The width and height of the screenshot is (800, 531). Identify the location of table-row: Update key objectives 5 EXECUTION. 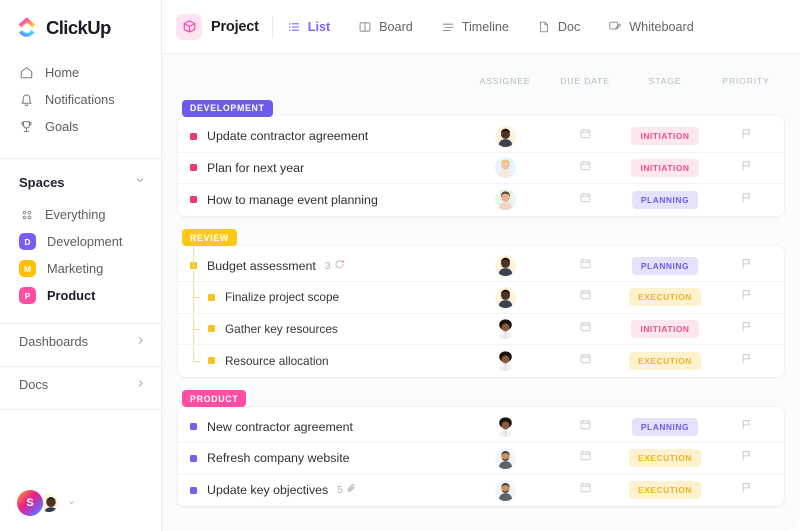
(481, 491).